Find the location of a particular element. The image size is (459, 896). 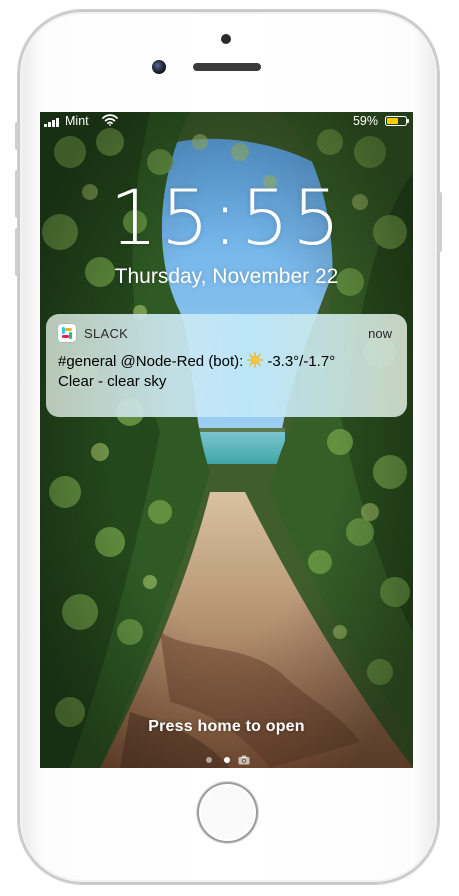

volume-up-button is located at coordinates (17, 194).